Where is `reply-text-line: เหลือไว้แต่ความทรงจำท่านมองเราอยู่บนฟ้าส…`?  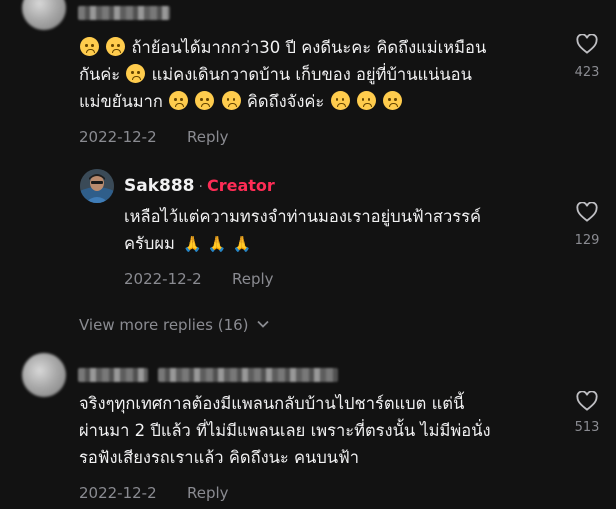 reply-text-line: เหลือไว้แต่ความทรงจำท่านมองเราอยู่บนฟ้าส… is located at coordinates (303, 216).